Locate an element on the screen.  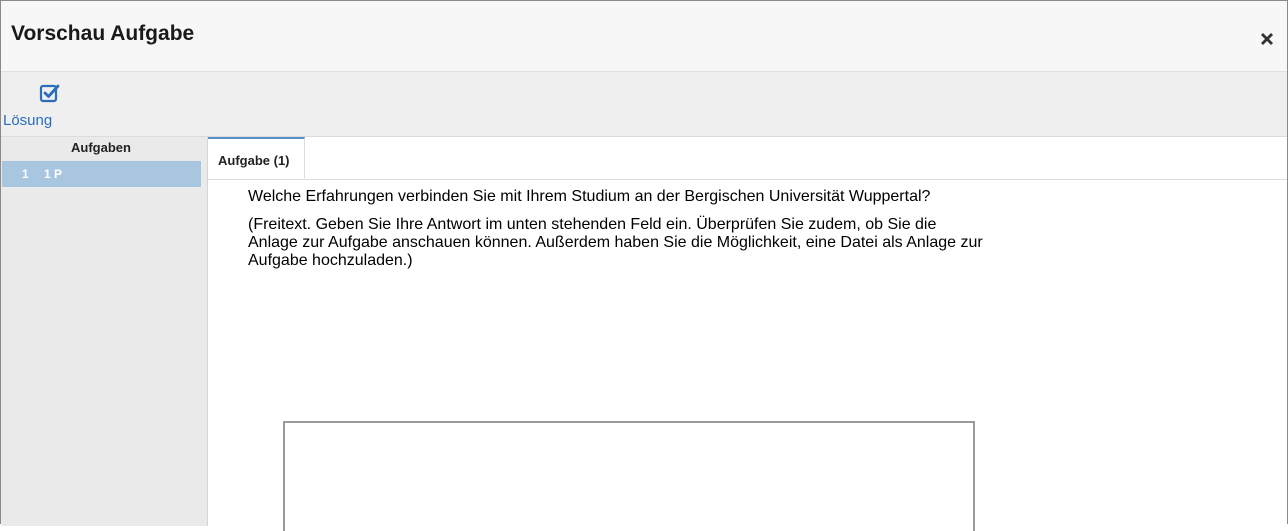
dialog-title: Vorschau Aufgabe is located at coordinates (103, 33).